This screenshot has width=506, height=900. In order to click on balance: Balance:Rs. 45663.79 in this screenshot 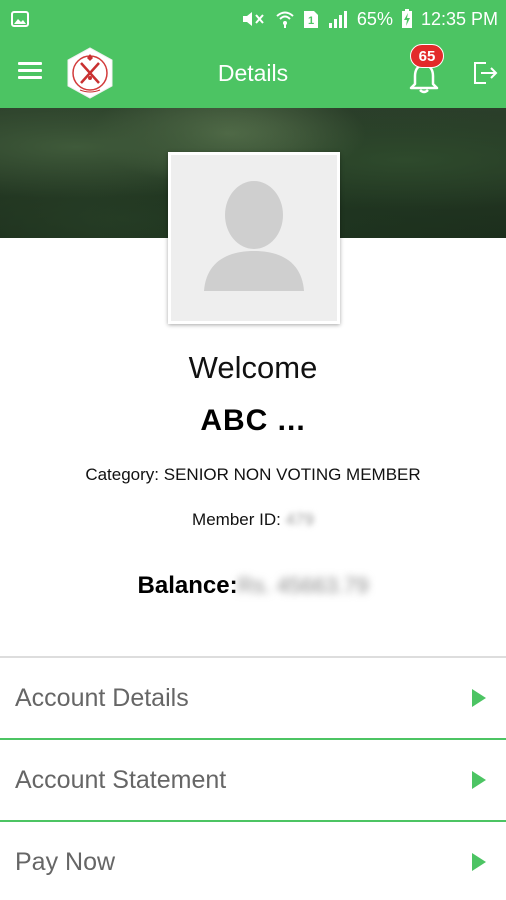, I will do `click(253, 586)`.